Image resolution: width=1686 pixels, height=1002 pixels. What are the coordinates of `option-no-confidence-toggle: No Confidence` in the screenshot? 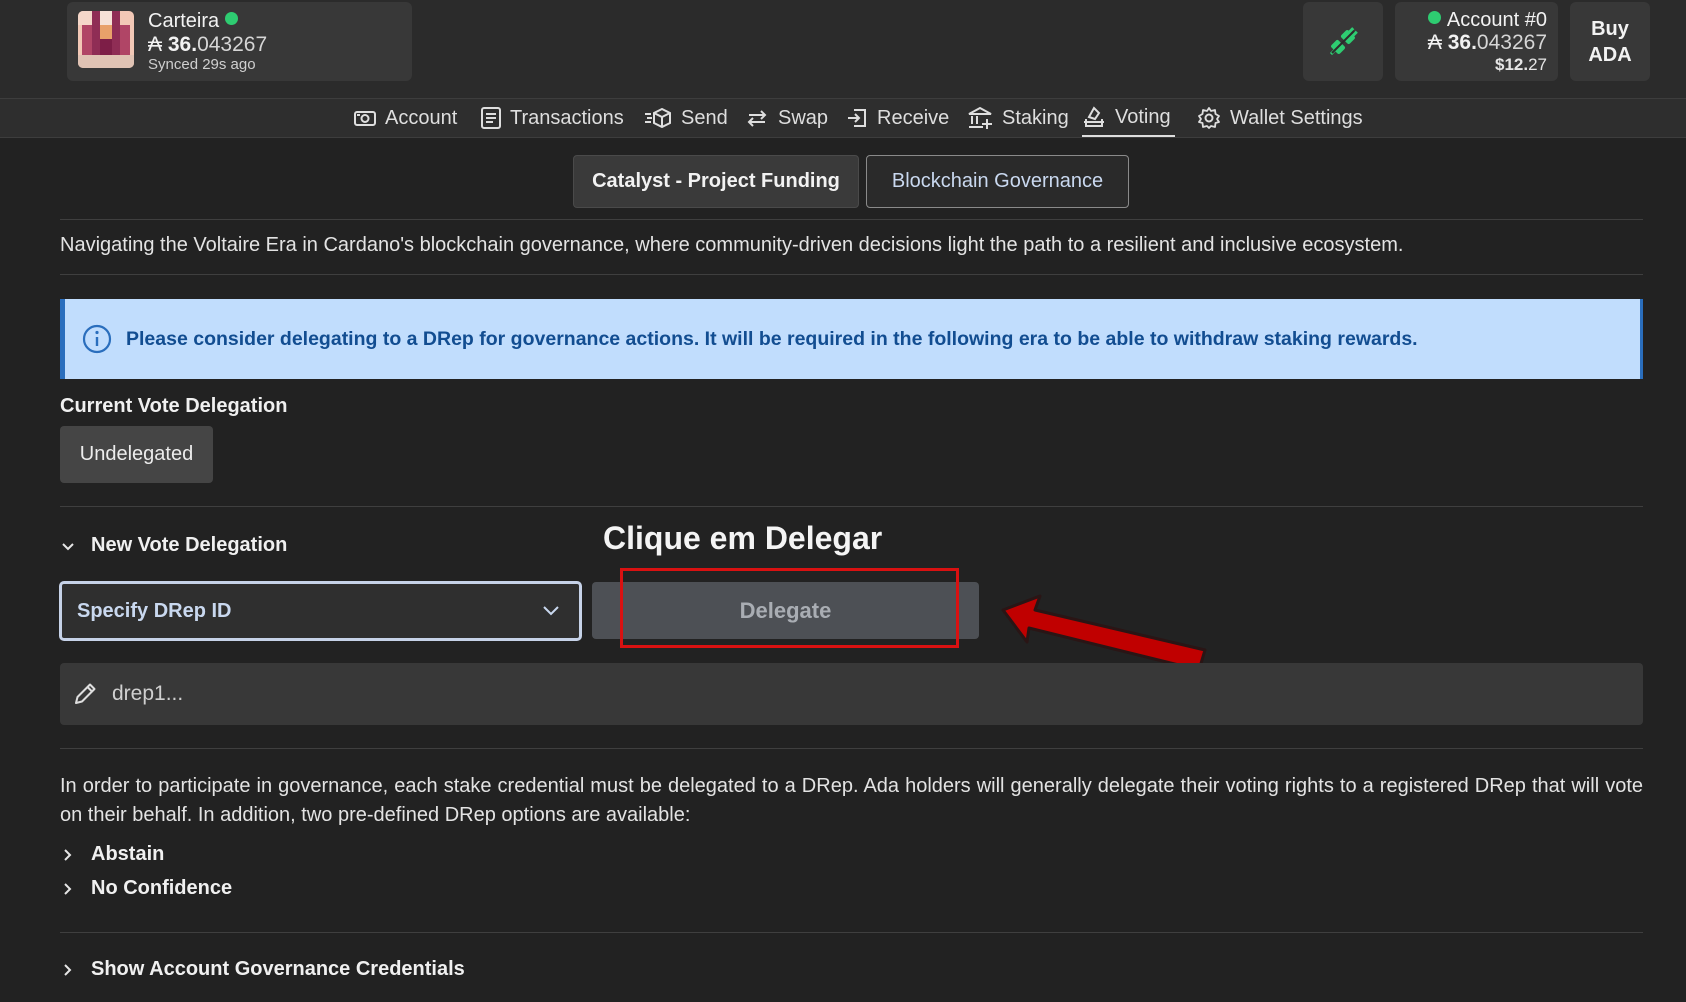 It's located at (146, 888).